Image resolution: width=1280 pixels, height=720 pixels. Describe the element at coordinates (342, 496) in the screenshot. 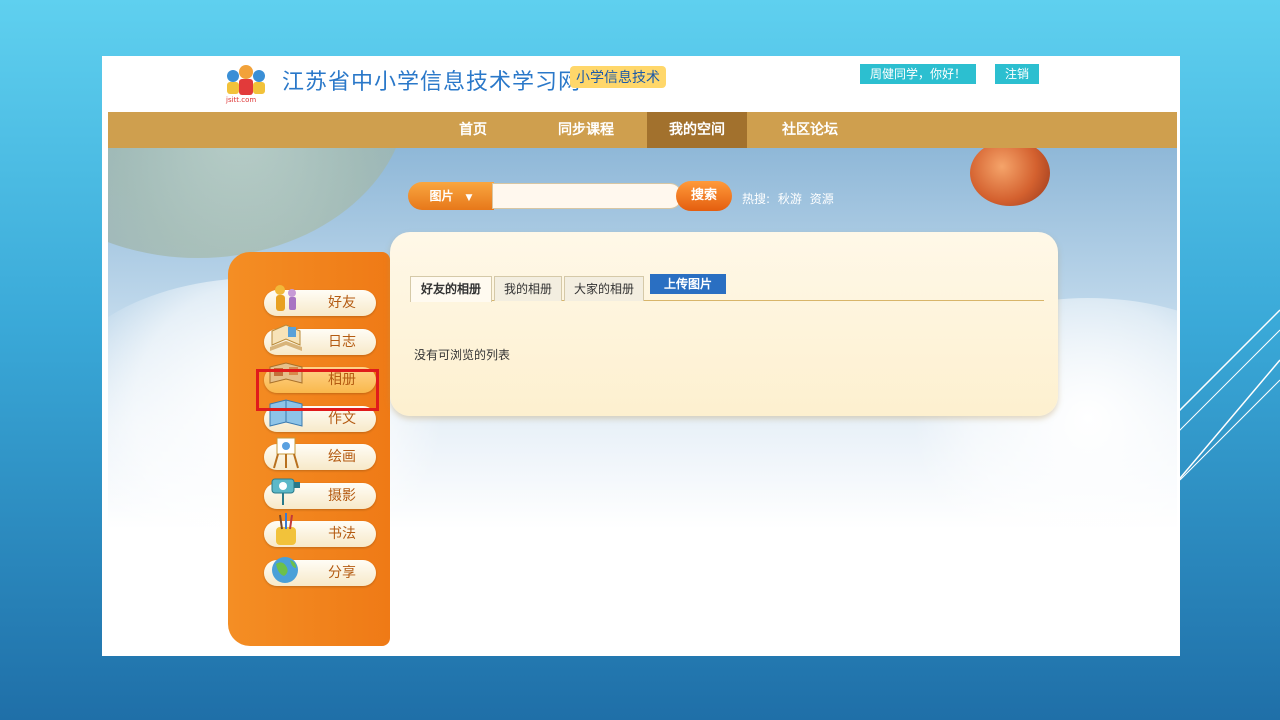

I see `sidebar-item-label: 摄影` at that location.